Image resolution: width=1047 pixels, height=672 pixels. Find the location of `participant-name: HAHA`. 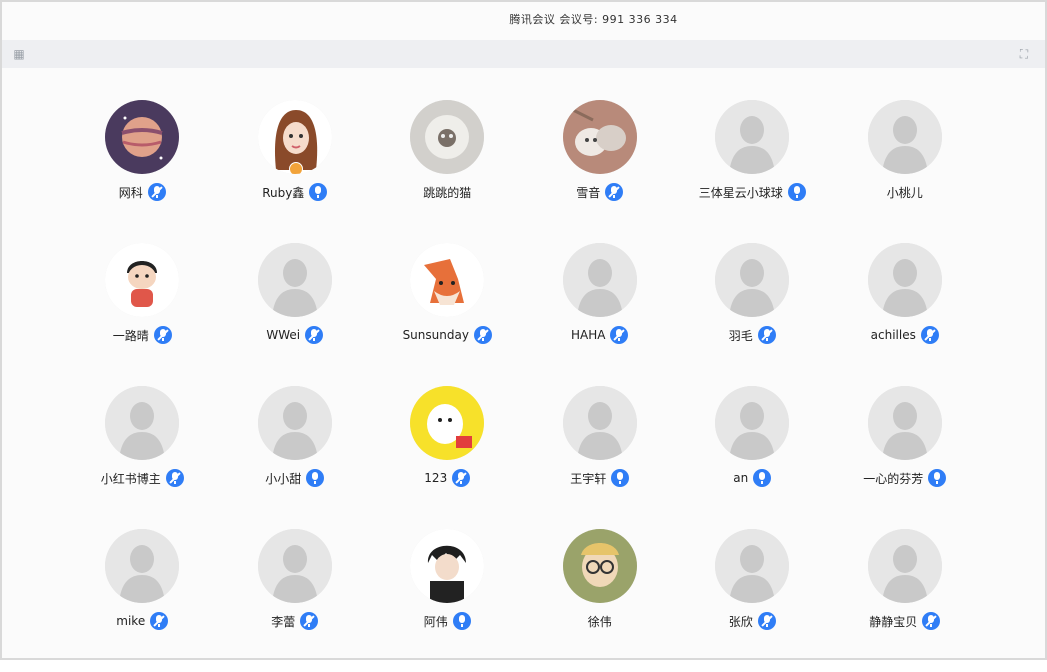

participant-name: HAHA is located at coordinates (588, 335).